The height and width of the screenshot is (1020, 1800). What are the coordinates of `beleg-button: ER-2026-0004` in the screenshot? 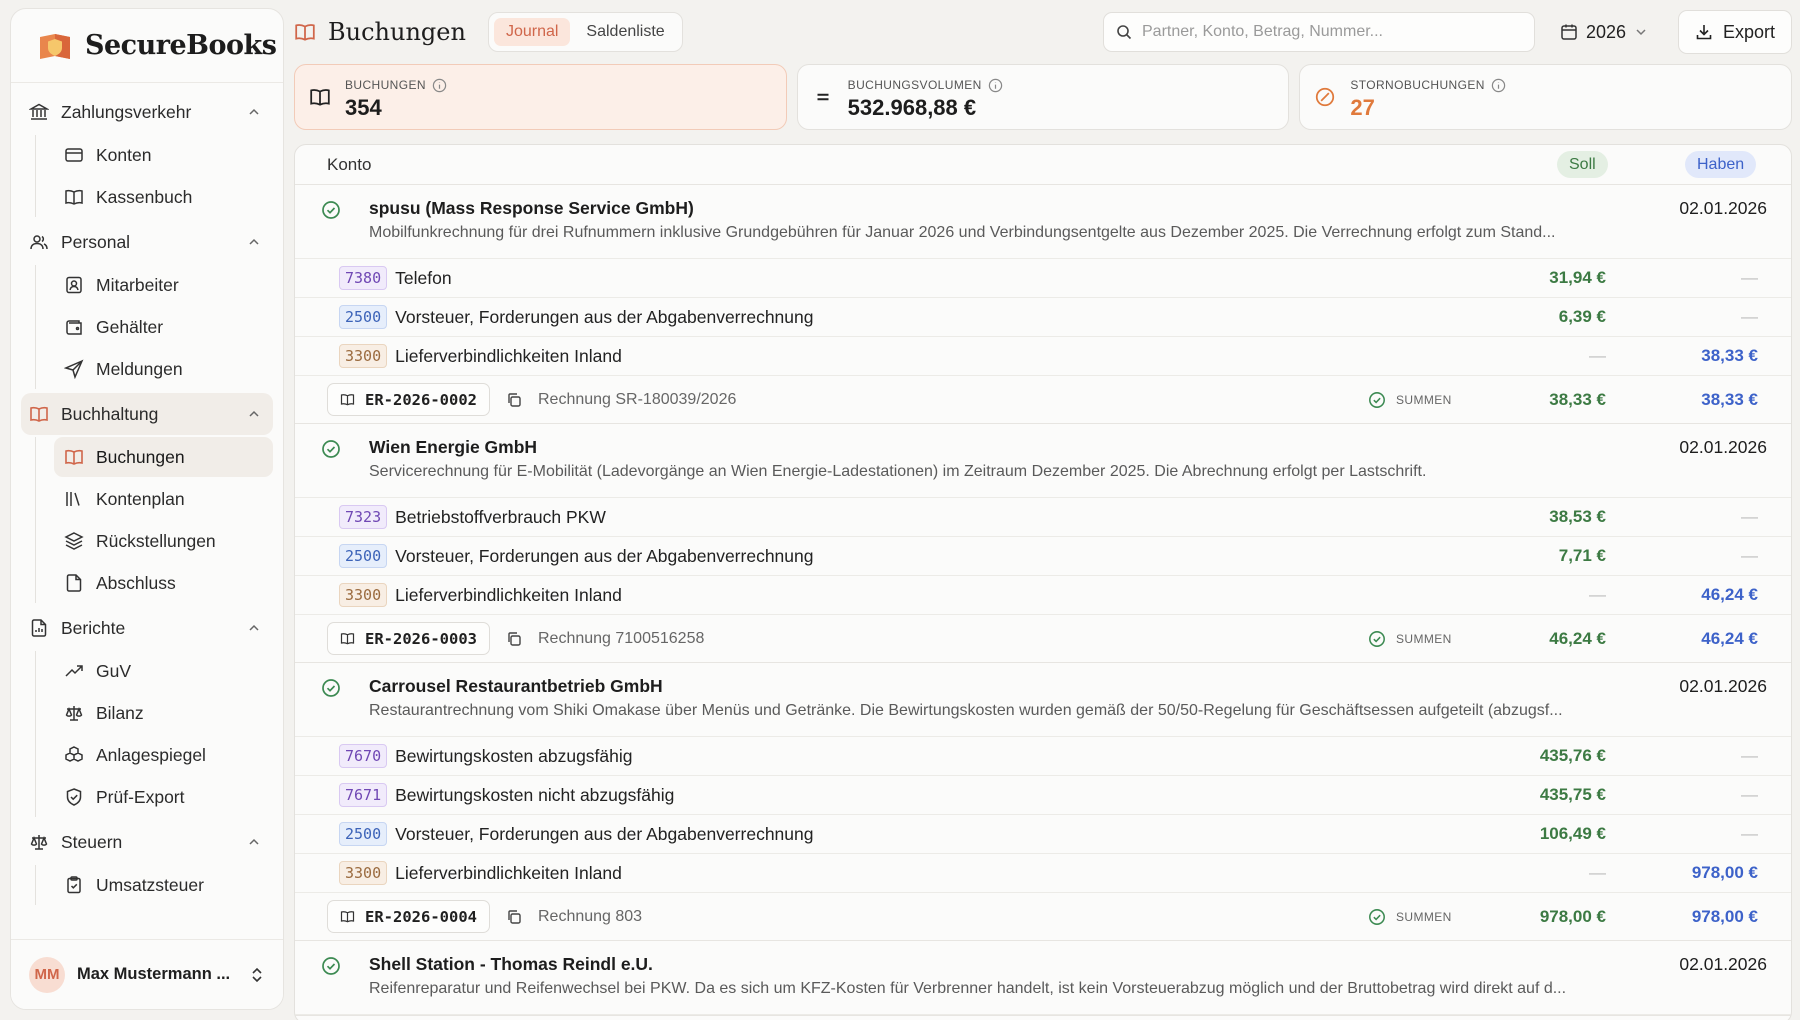 It's located at (408, 916).